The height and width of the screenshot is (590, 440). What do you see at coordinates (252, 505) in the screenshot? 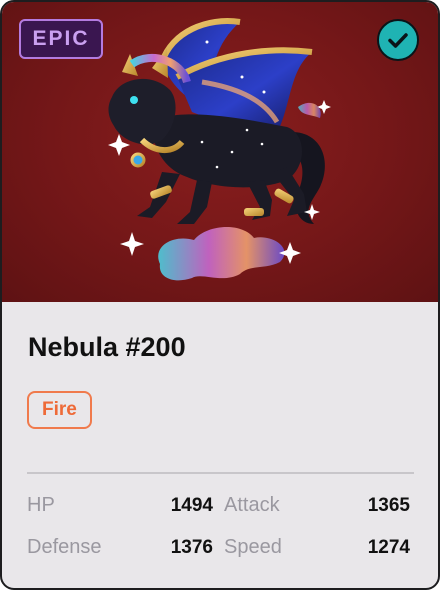
I see `stat-label-attack: Attack` at bounding box center [252, 505].